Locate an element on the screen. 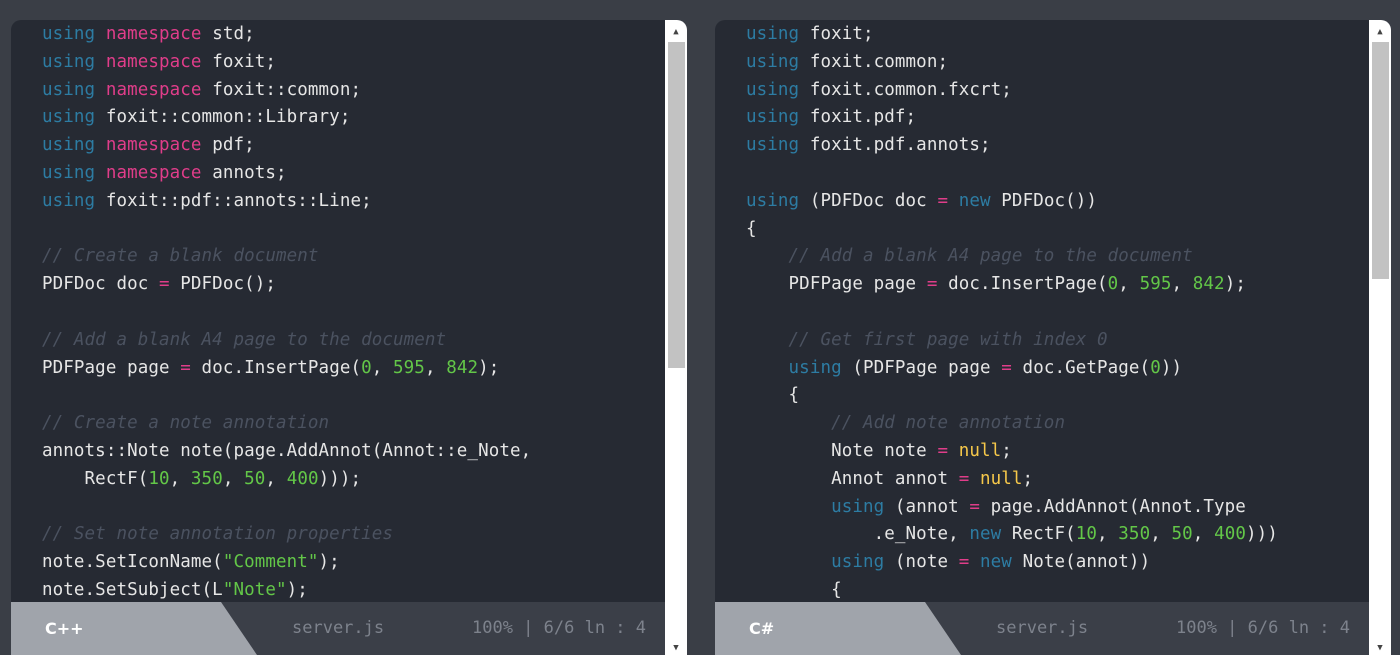  code-token: foxit.pdf; is located at coordinates (863, 117).